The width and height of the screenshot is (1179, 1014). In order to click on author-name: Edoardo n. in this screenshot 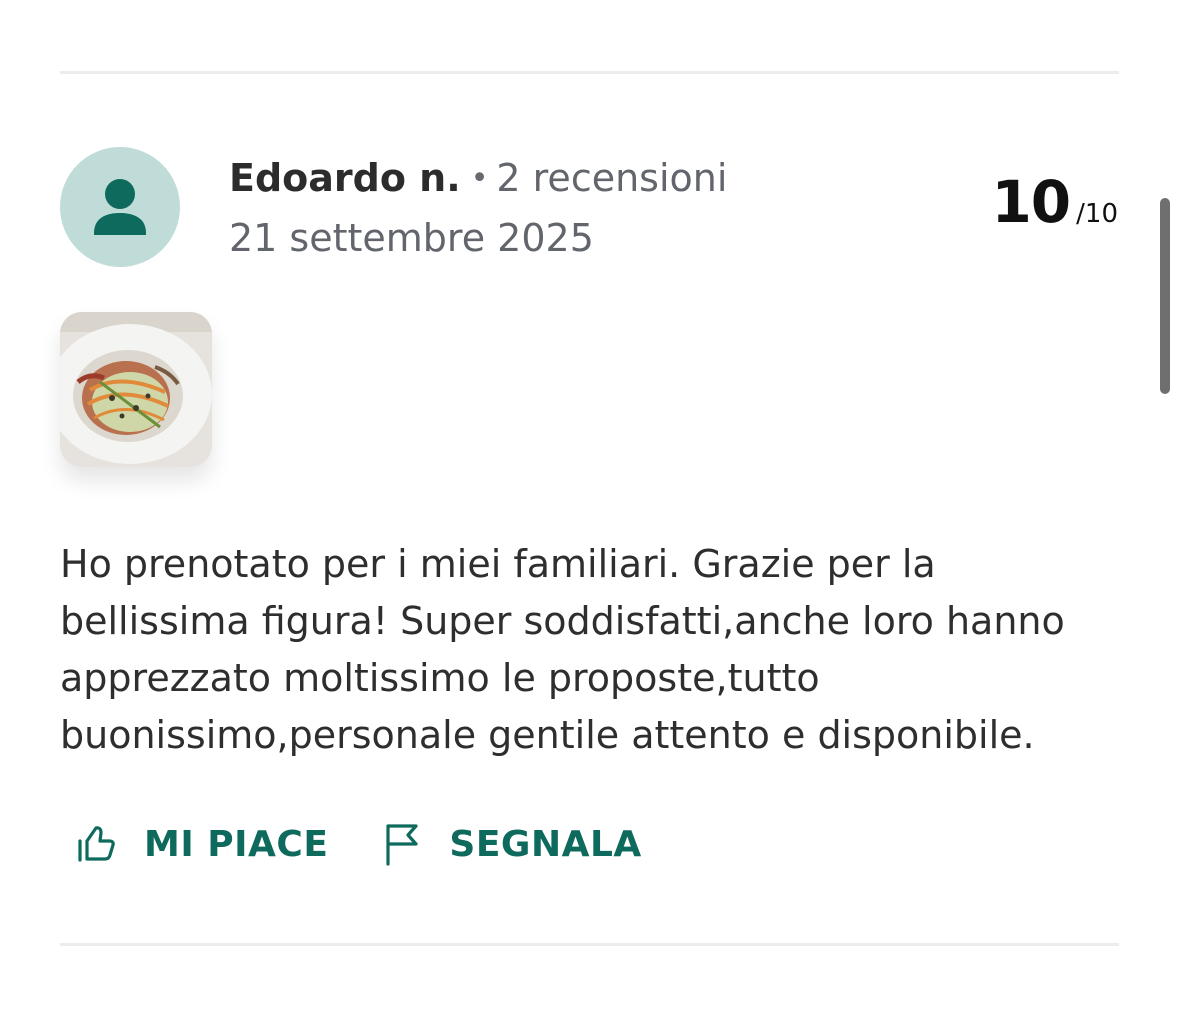, I will do `click(345, 178)`.